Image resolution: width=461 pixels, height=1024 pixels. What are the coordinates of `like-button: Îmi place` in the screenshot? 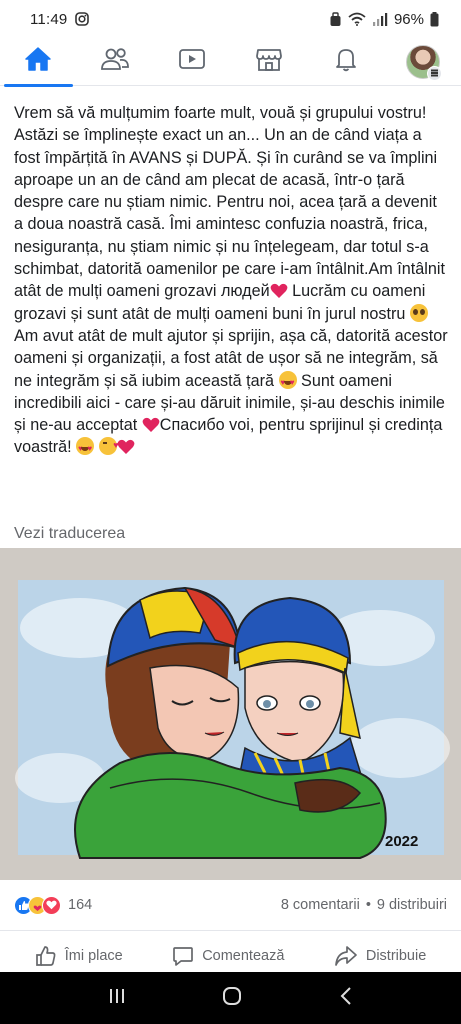 It's located at (79, 956).